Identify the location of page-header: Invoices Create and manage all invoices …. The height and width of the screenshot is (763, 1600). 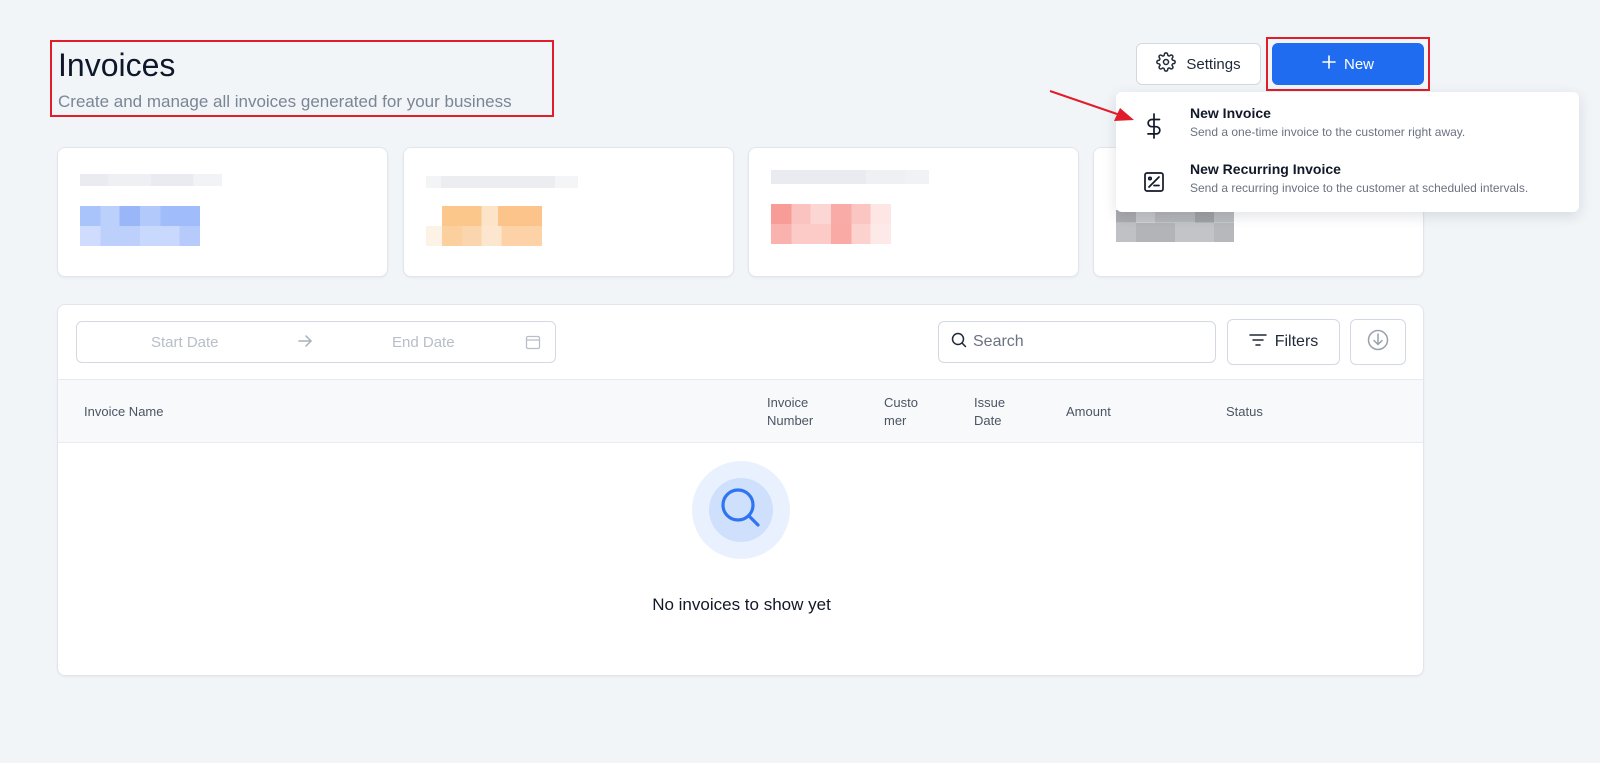
(302, 78).